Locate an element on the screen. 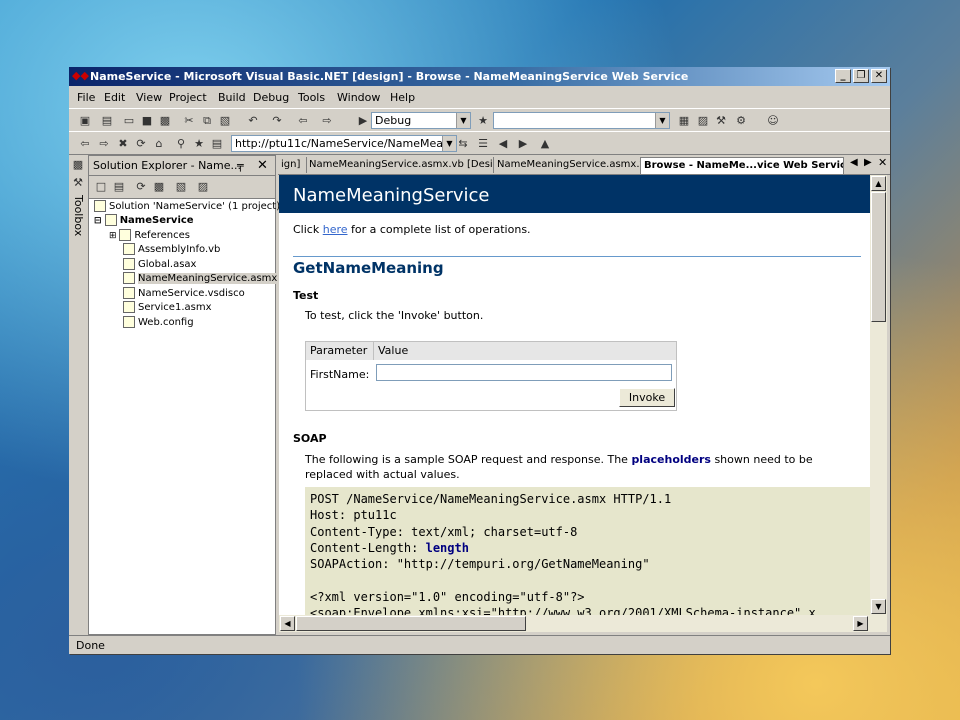 The image size is (960, 720). solution-explorer-icon: ▦ is located at coordinates (684, 120).